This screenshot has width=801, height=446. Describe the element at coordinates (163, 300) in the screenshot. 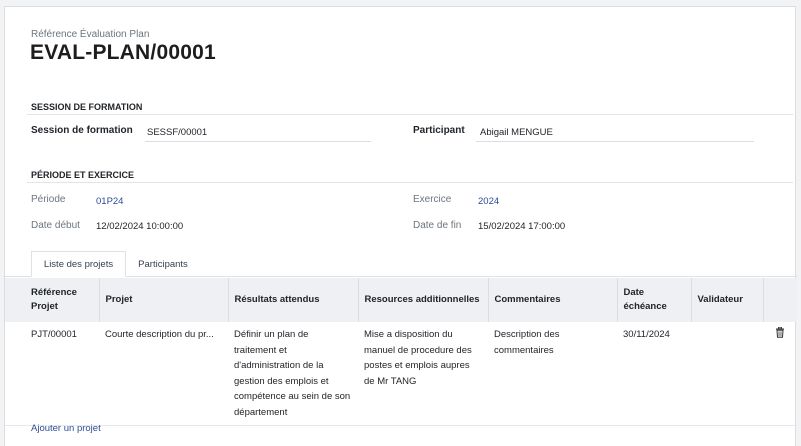

I see `column-header-projet: Projet` at that location.